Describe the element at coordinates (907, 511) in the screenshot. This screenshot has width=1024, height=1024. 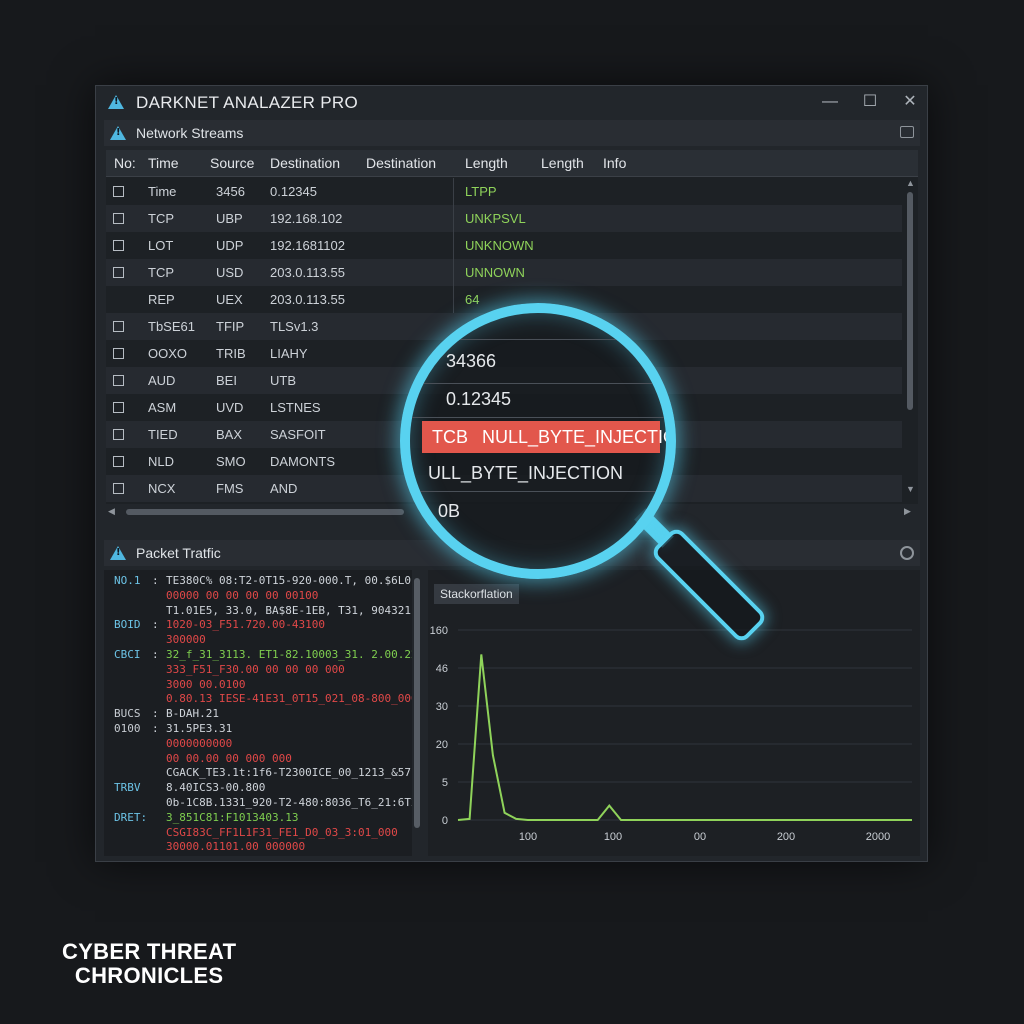
I see `scroll-right-icon: ▶` at that location.